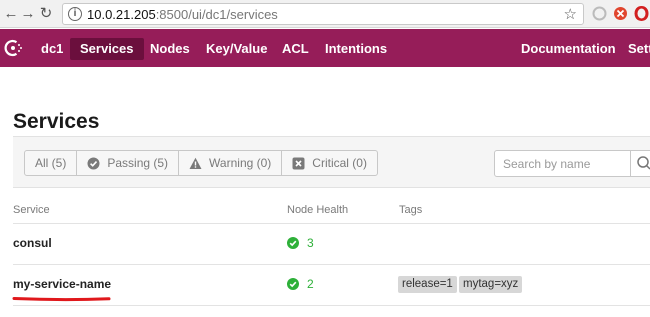 The height and width of the screenshot is (317, 650). Describe the element at coordinates (427, 284) in the screenshot. I see `service-tag: release=1` at that location.